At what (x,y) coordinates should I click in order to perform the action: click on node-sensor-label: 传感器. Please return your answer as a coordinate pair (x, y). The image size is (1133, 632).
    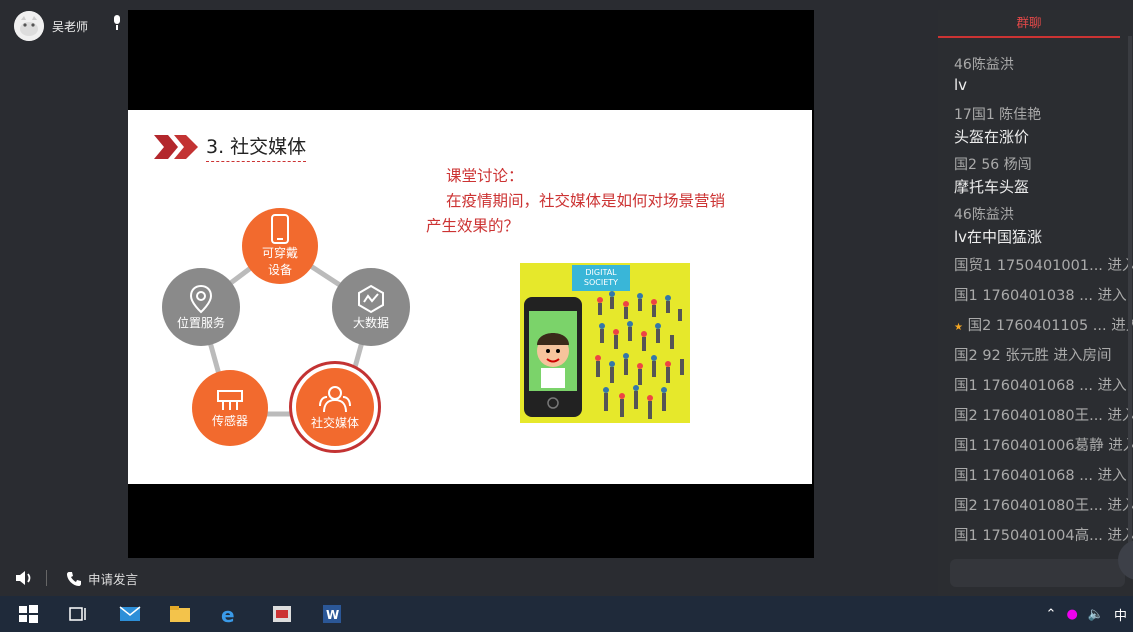
    Looking at the image, I should click on (229, 420).